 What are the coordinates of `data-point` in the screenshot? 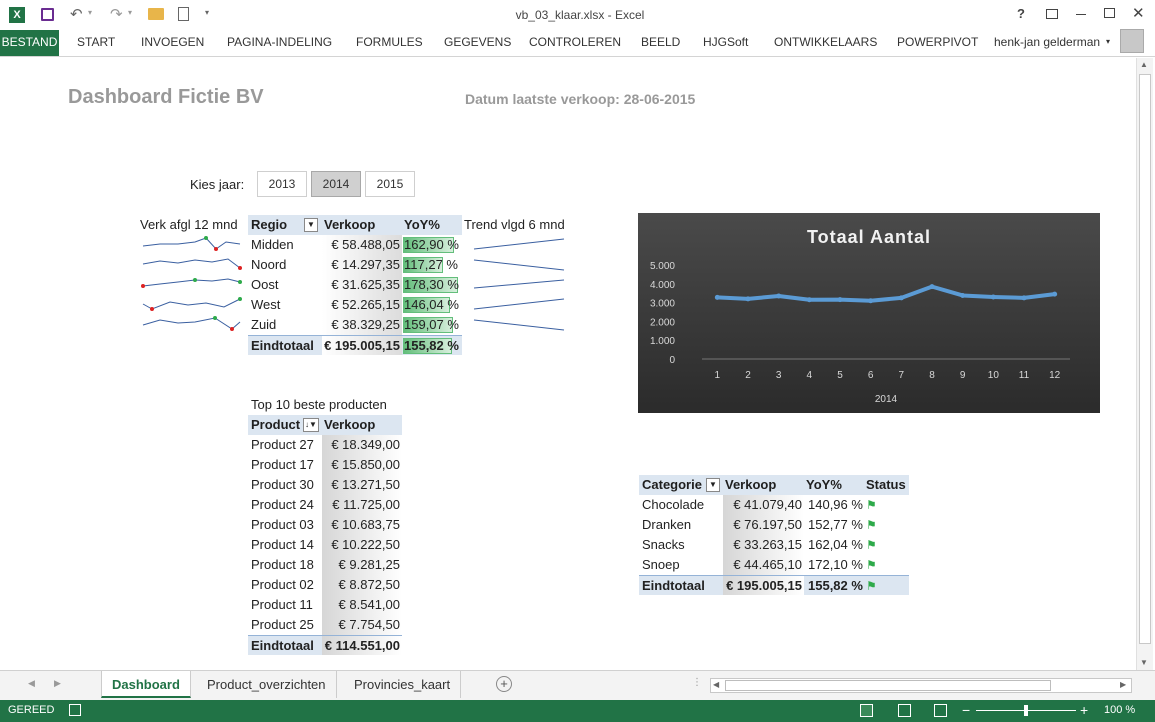 It's located at (901, 298).